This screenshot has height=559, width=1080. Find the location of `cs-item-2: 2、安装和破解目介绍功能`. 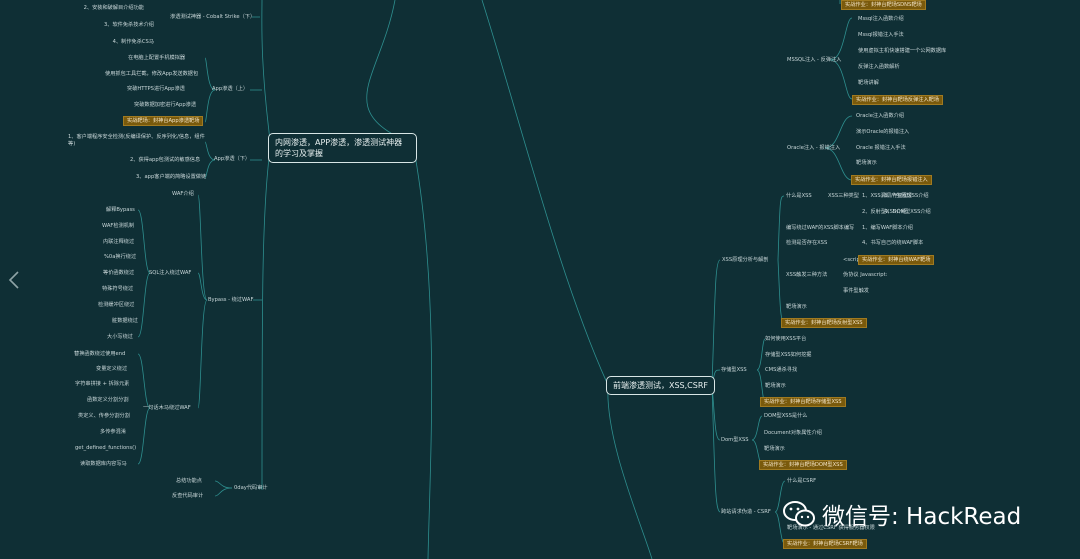

cs-item-2: 2、安装和破解目介绍功能 is located at coordinates (113, 8).